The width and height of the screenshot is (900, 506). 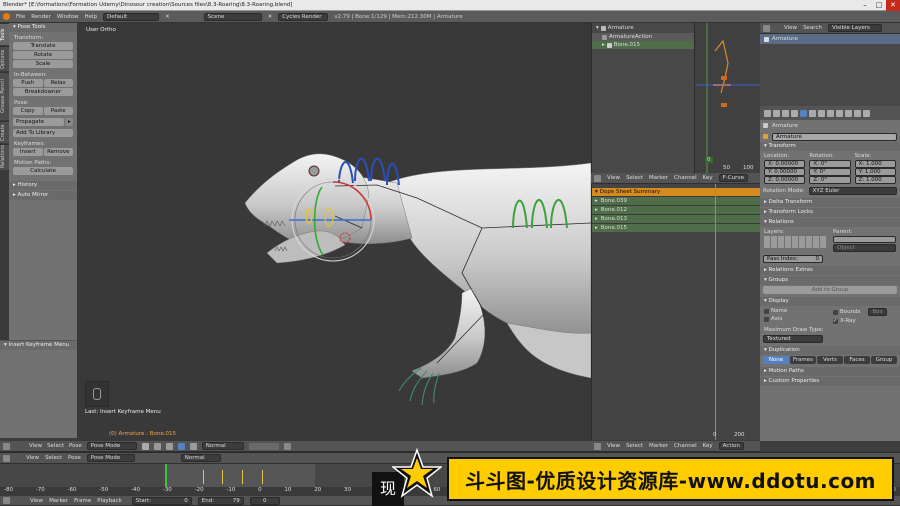 I want to click on tab-tools: Tools, so click(x=4, y=34).